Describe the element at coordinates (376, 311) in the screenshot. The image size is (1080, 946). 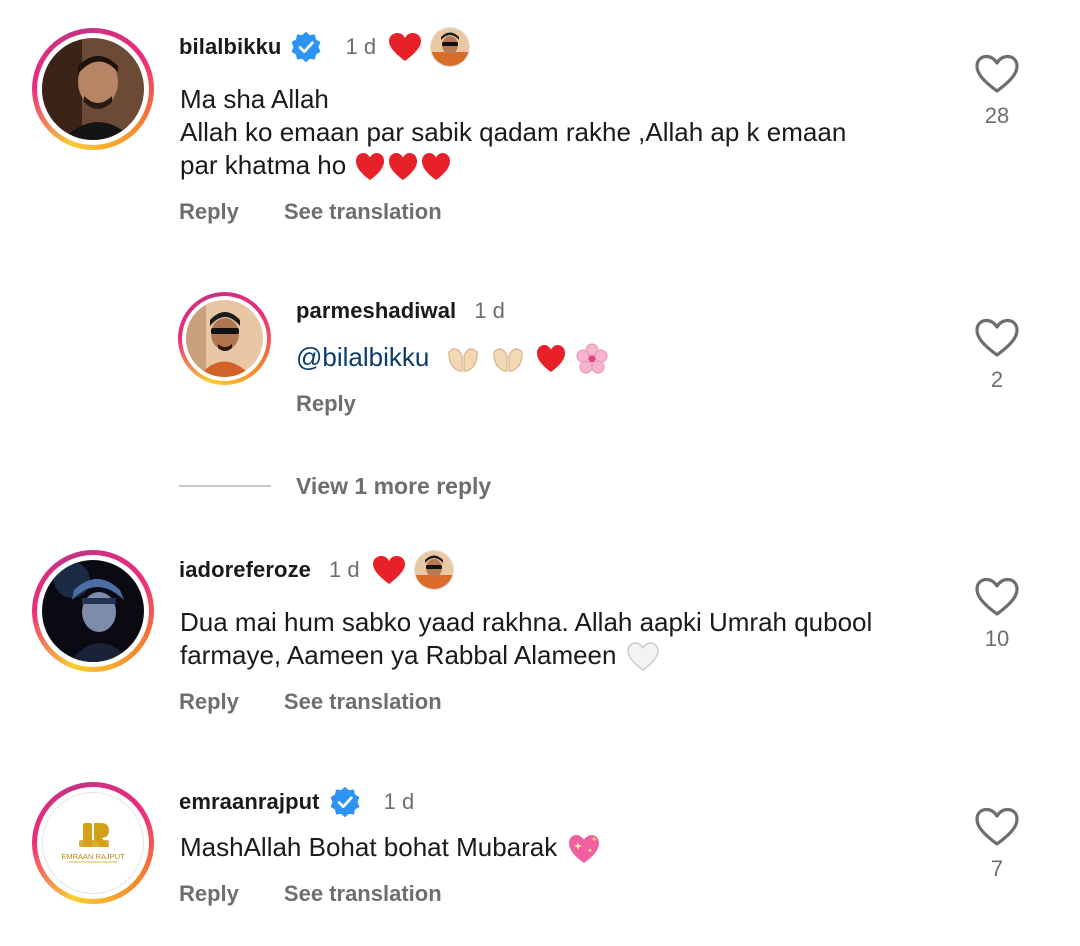
I see `username: parmeshadiwal` at that location.